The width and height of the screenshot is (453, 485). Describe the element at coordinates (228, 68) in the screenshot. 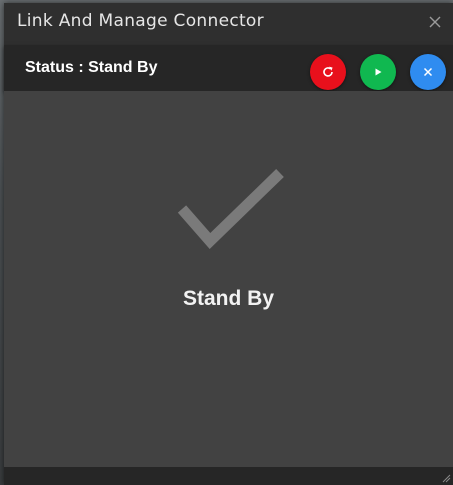

I see `status-bar: Status : Stand By` at that location.